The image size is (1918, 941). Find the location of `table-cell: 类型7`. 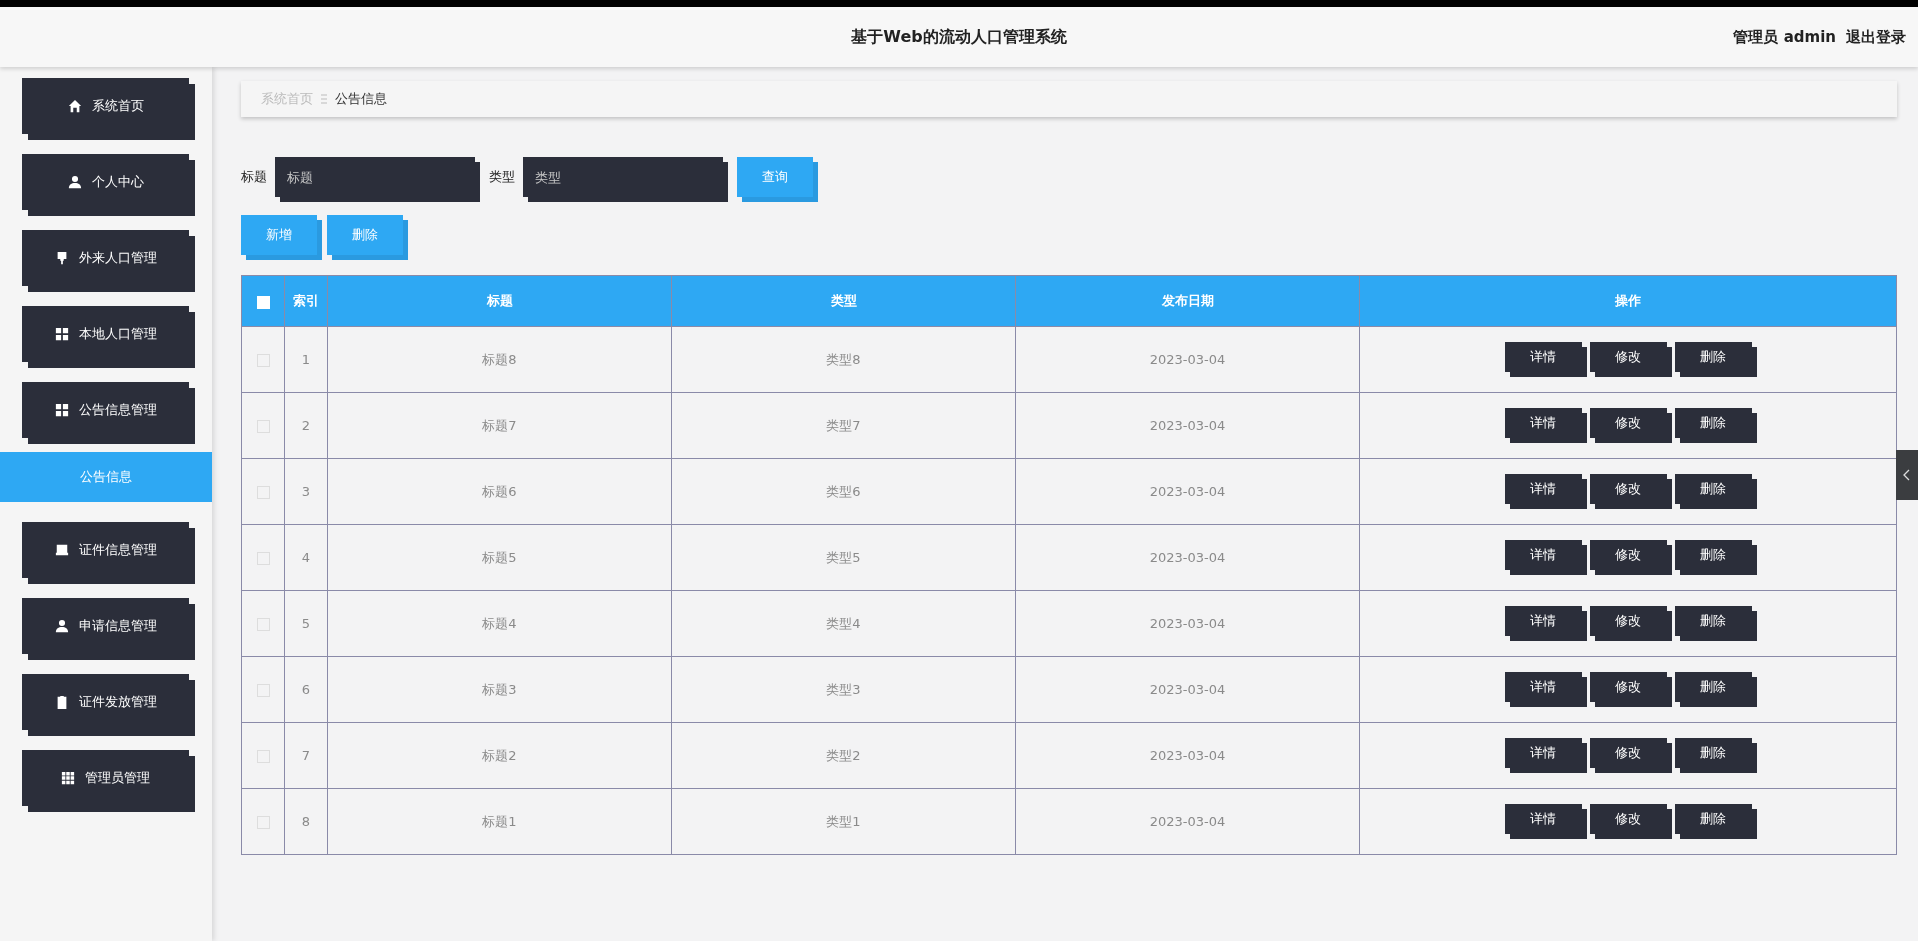

table-cell: 类型7 is located at coordinates (843, 425).